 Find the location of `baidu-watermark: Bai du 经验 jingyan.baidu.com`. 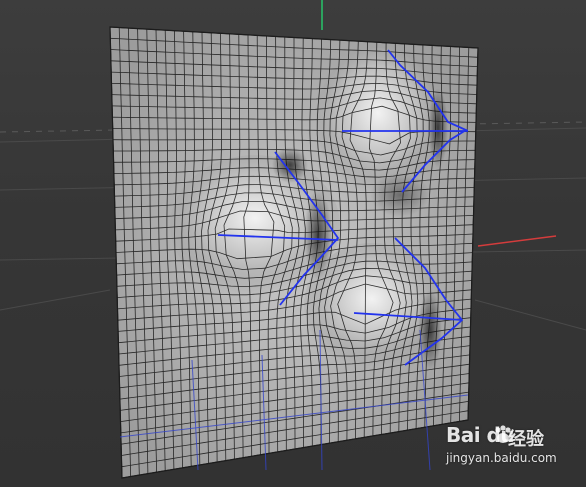

baidu-watermark: Bai du 经验 jingyan.baidu.com is located at coordinates (501, 448).